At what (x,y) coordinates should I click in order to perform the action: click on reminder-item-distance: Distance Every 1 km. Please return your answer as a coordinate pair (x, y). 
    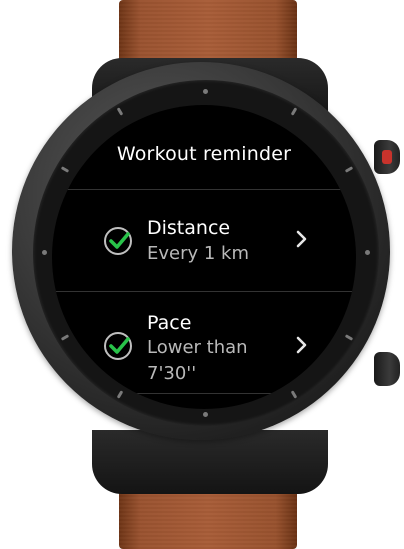
    Looking at the image, I should click on (204, 240).